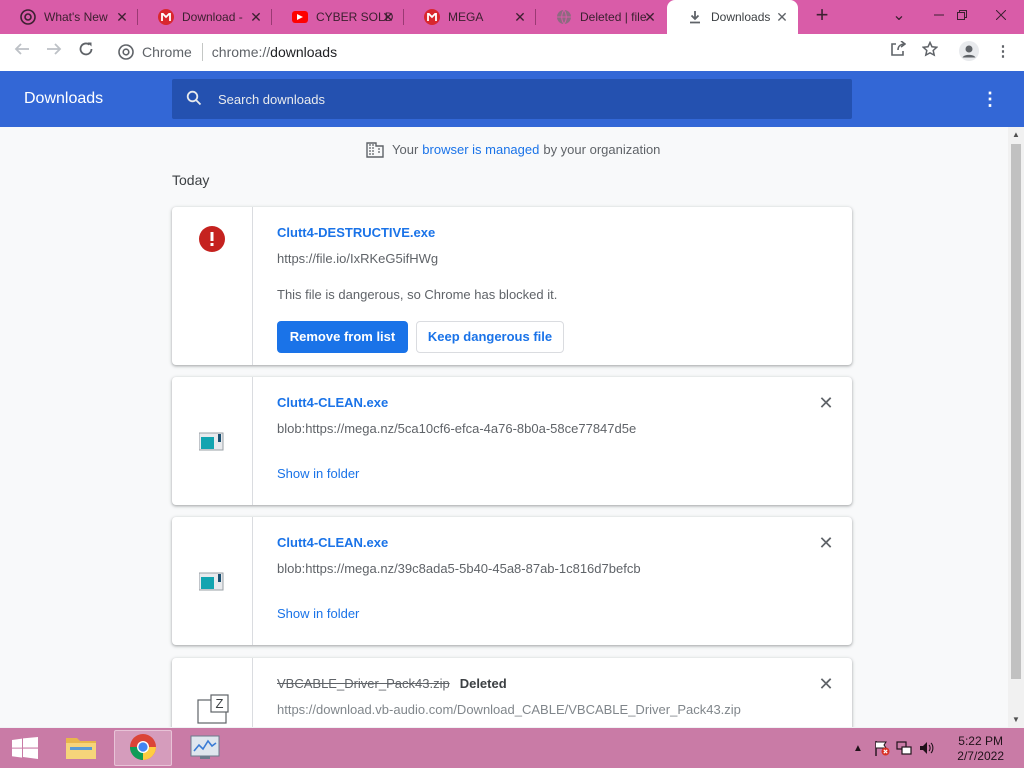 This screenshot has width=1024, height=768. What do you see at coordinates (1003, 52) in the screenshot?
I see `chrome-menu-icon: ⋮` at bounding box center [1003, 52].